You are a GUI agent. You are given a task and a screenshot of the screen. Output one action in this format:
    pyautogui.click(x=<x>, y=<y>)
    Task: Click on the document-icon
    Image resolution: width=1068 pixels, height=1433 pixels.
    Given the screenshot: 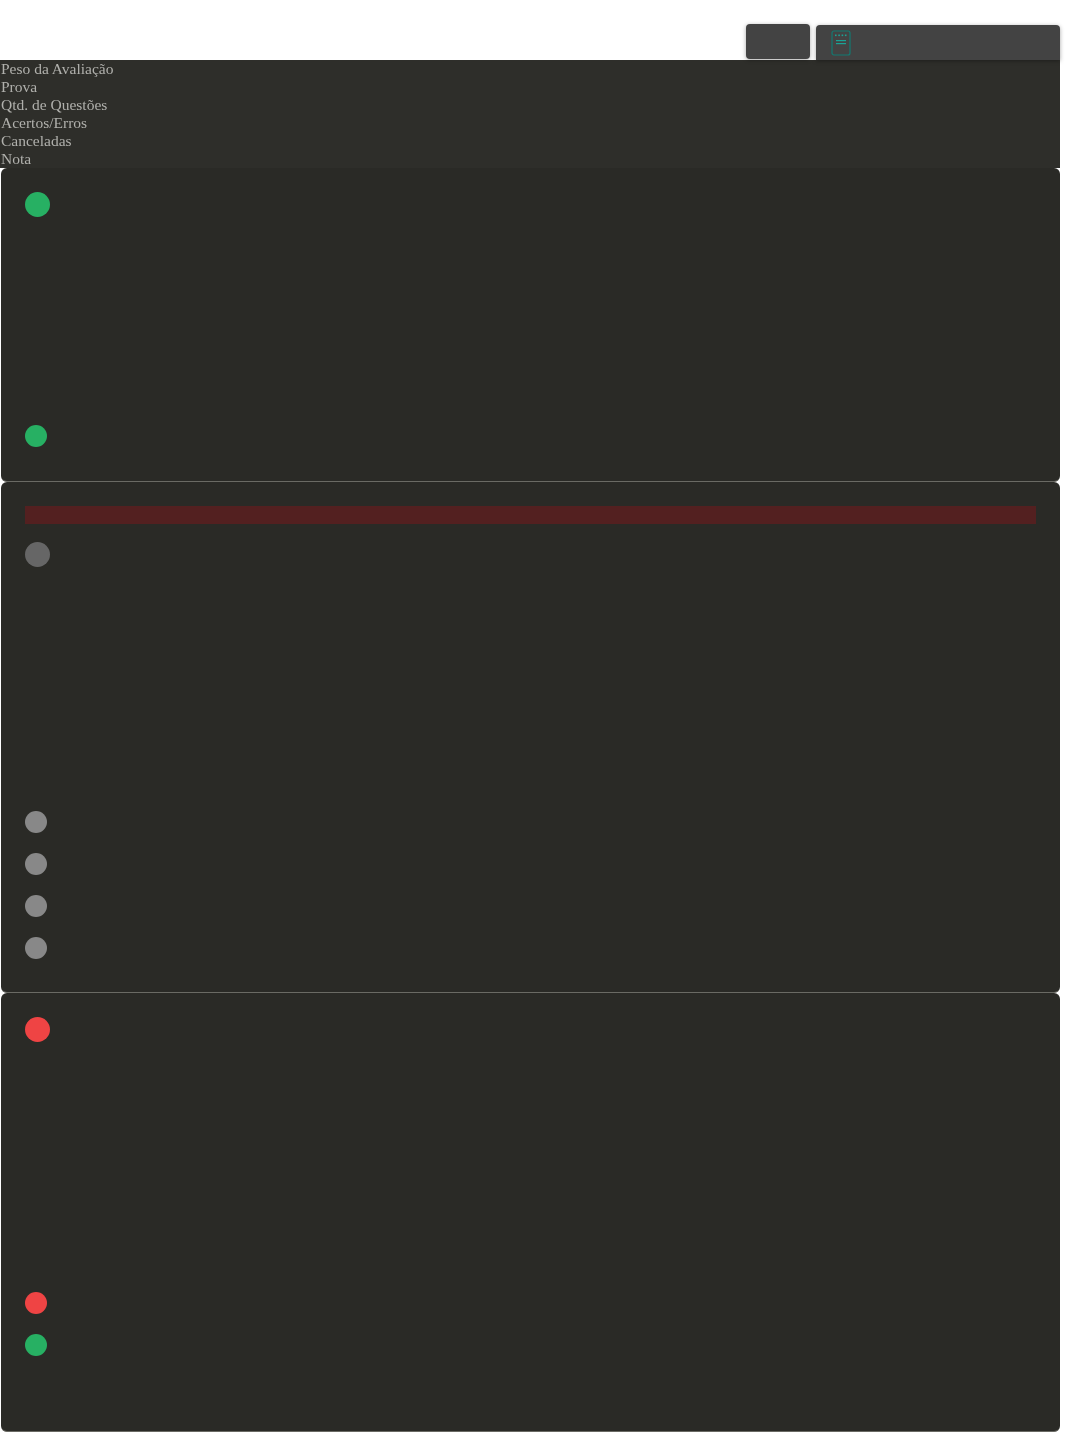 What is the action you would take?
    pyautogui.click(x=841, y=42)
    